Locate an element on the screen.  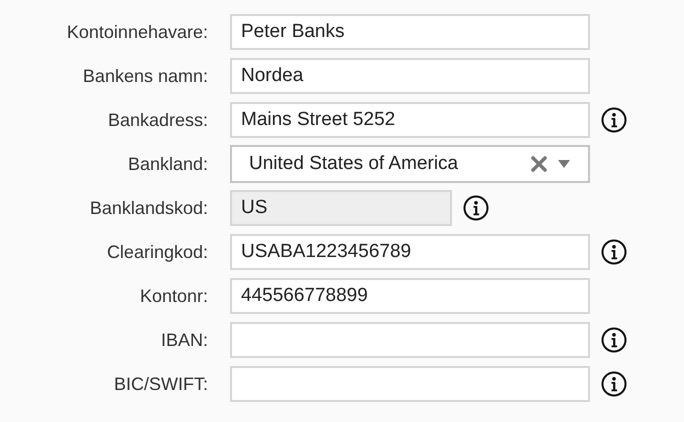
clear-icon is located at coordinates (539, 164).